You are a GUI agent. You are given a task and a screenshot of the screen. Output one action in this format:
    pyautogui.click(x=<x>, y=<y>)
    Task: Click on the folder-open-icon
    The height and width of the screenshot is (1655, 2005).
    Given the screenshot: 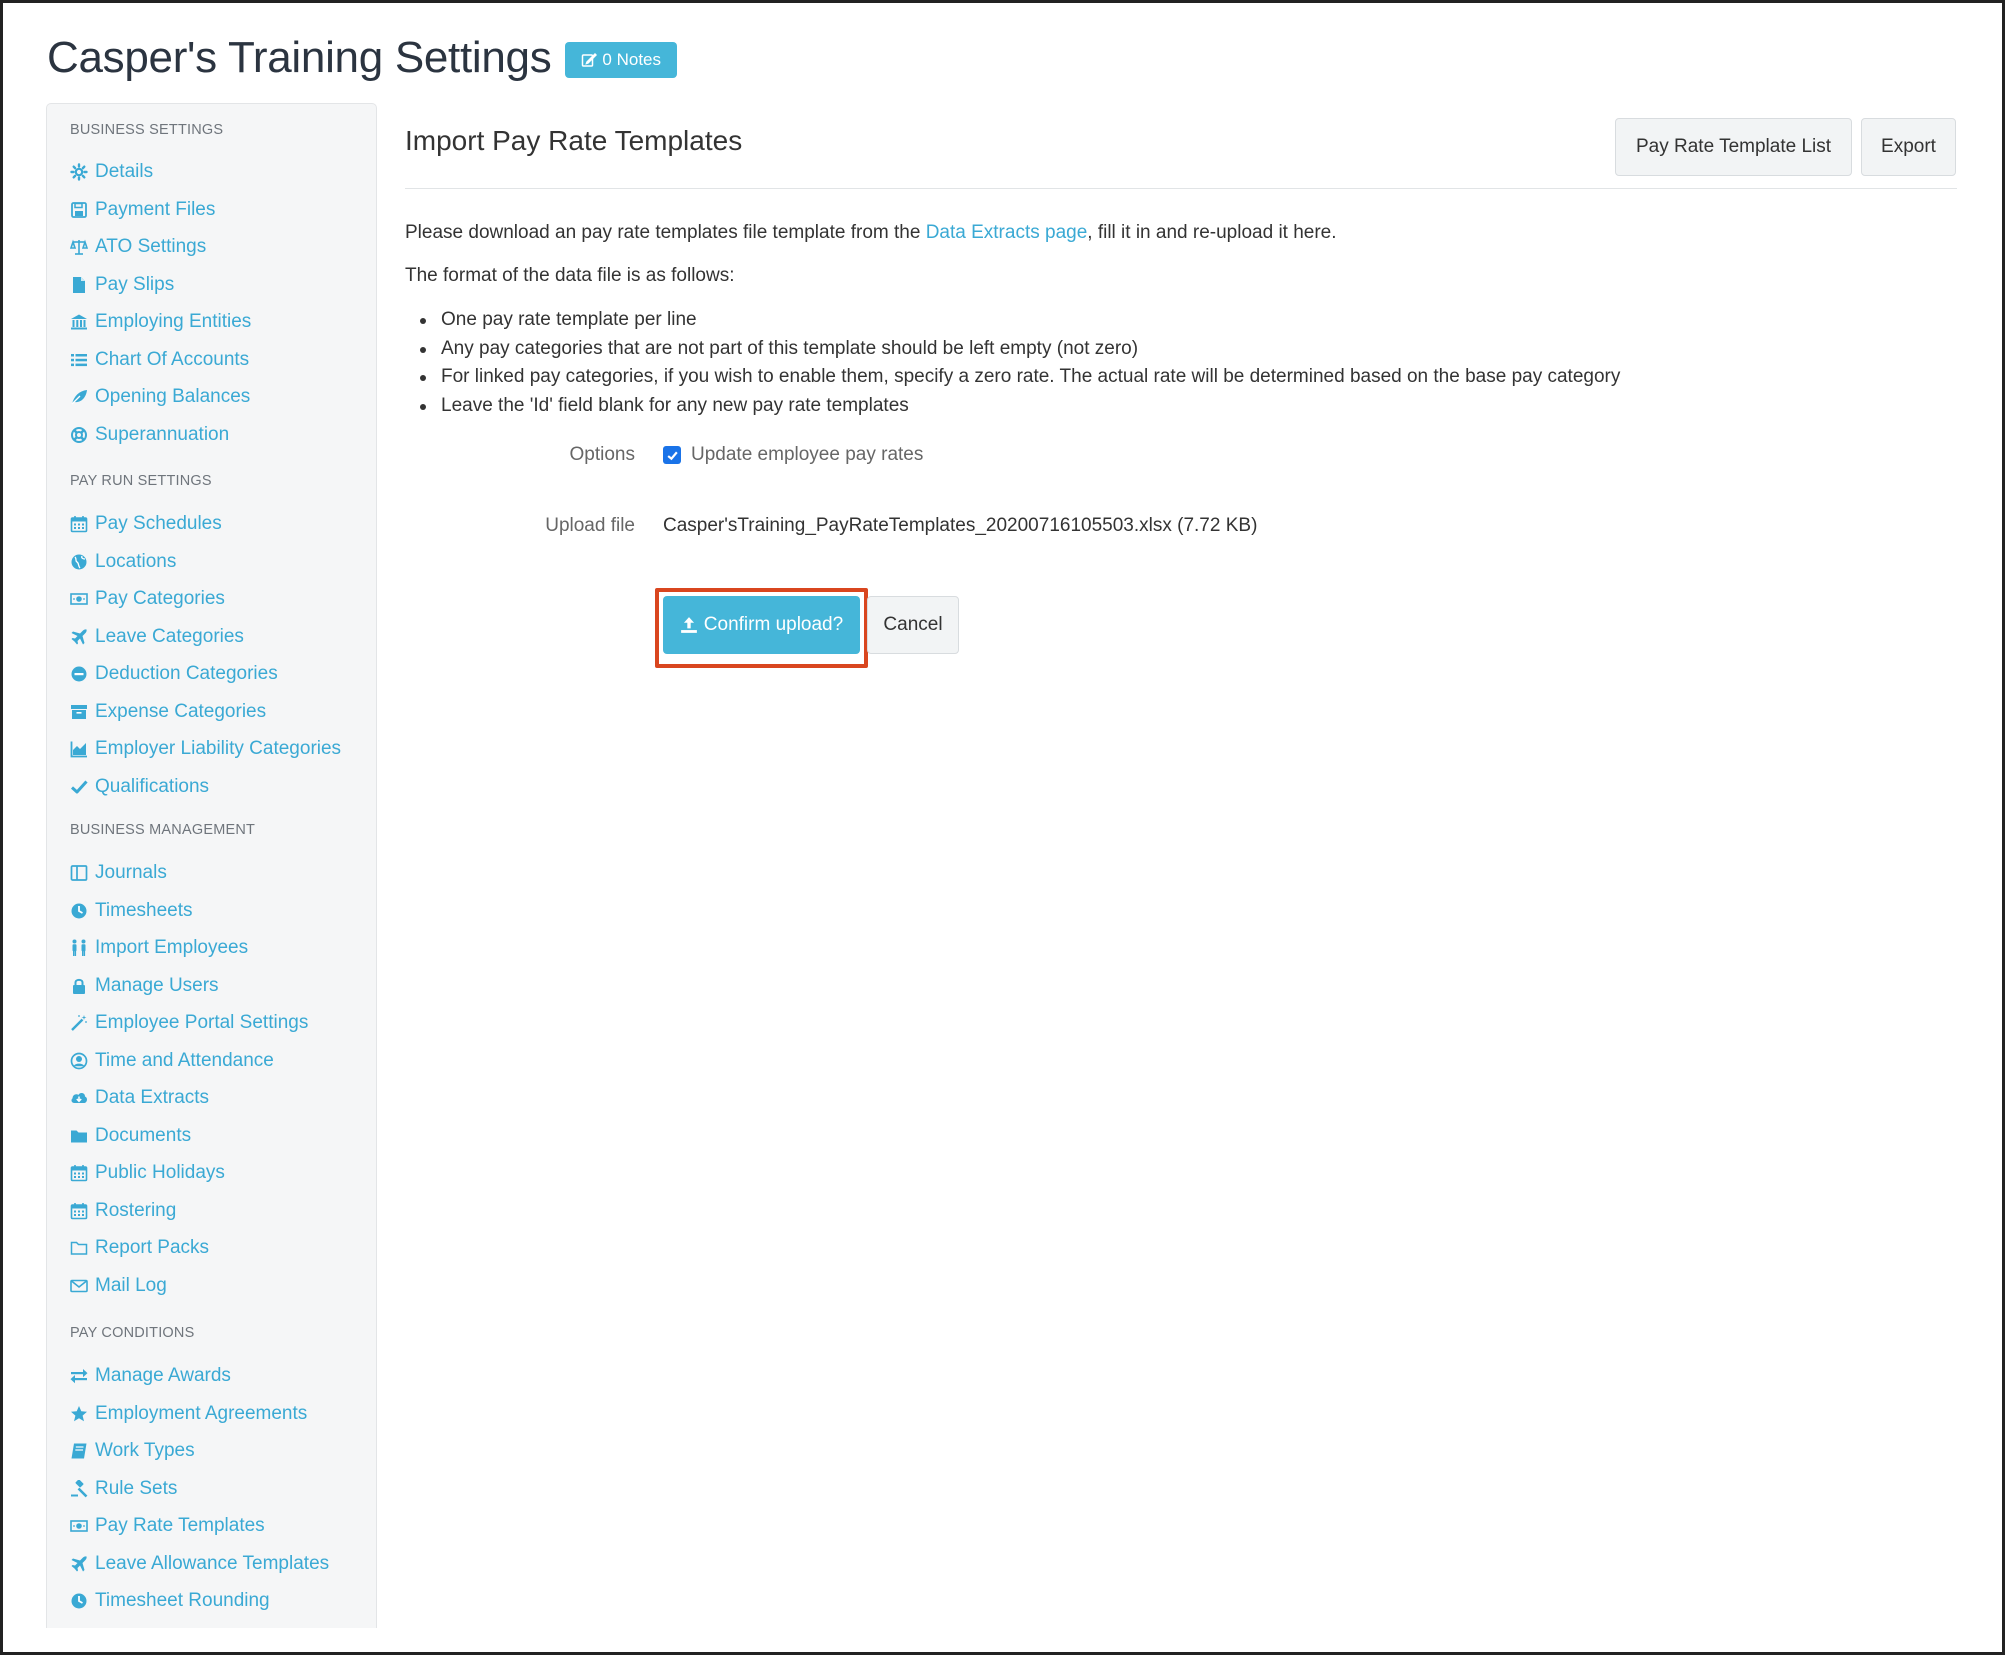 What is the action you would take?
    pyautogui.click(x=79, y=1248)
    